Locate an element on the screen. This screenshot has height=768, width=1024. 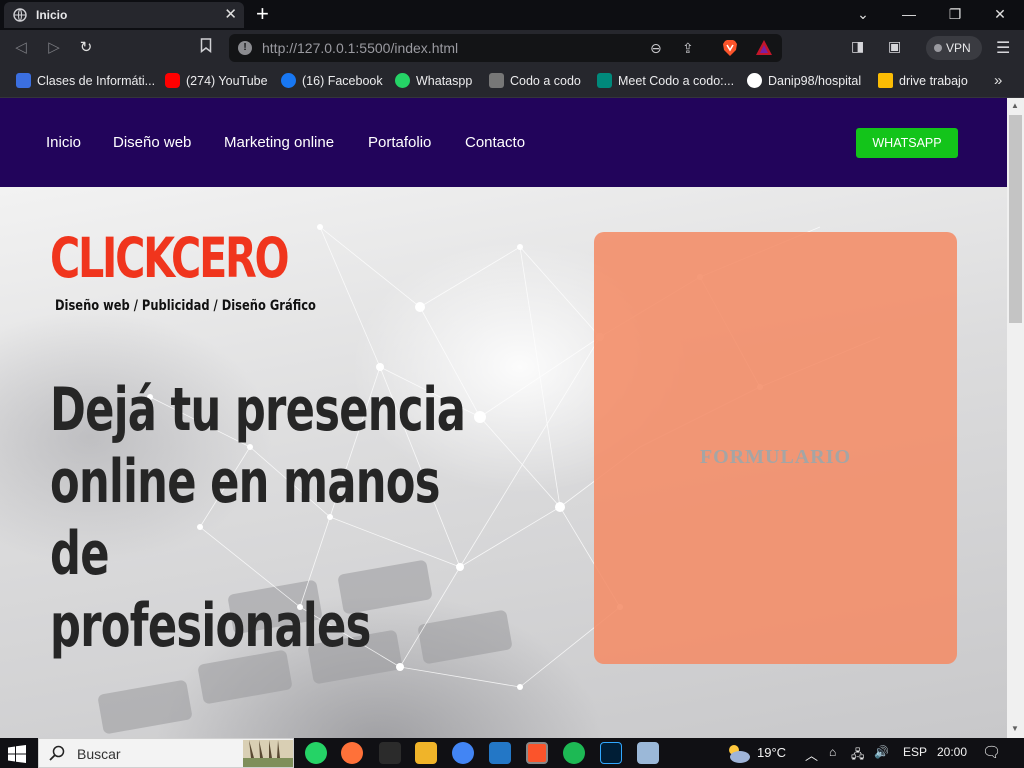
firefox-app-icon is located at coordinates (352, 753).